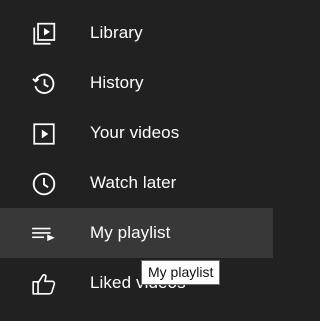 The height and width of the screenshot is (321, 320). I want to click on sidebar-item-your-videos: Your videos, so click(136, 133).